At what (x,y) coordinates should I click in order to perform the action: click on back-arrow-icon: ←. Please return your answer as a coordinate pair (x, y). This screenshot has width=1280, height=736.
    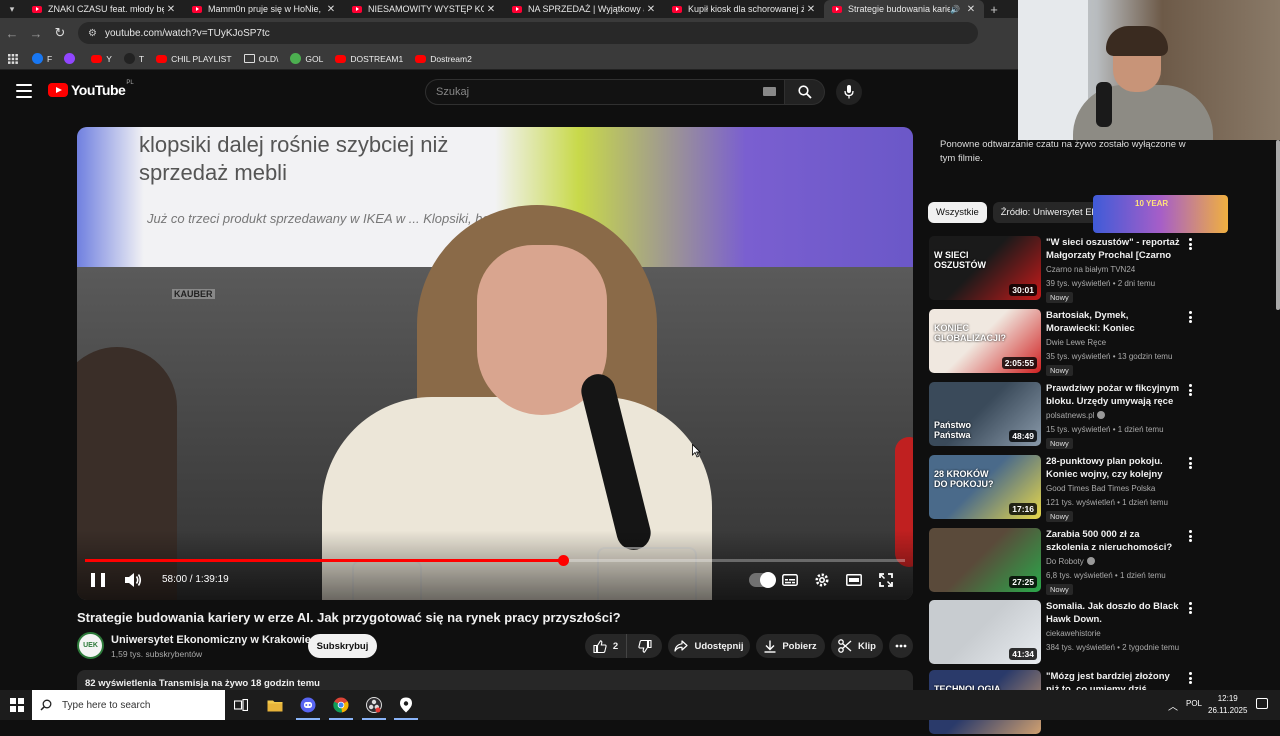
    Looking at the image, I should click on (12, 33).